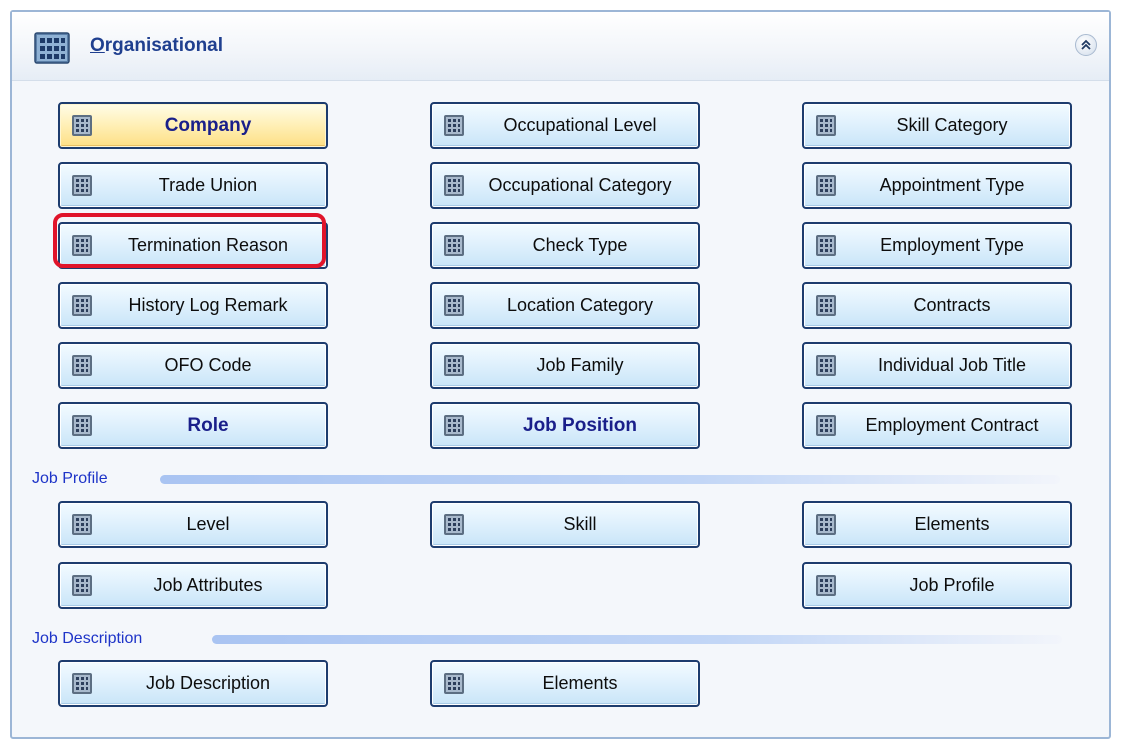 The image size is (1121, 749). I want to click on job-attributes-button: Job Attributes, so click(193, 585).